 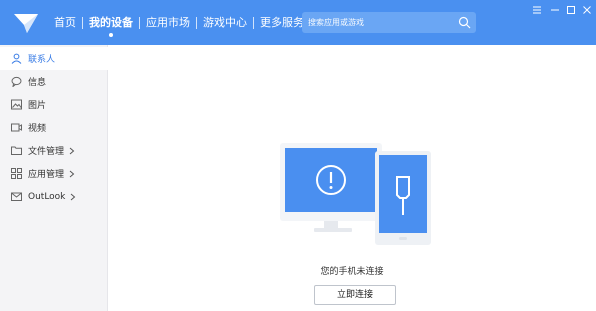 I want to click on nav-my-devices-label: 我的设备, so click(x=111, y=22).